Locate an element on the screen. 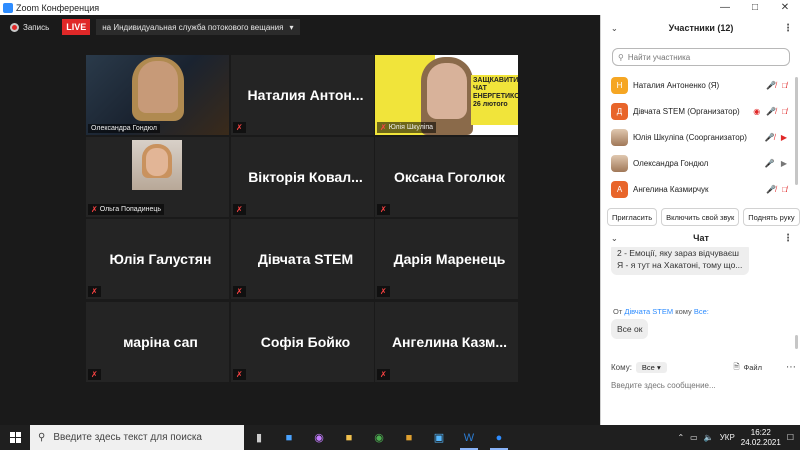 Image resolution: width=800 pixels, height=450 pixels. task-view-icon: ▮ is located at coordinates (259, 437).